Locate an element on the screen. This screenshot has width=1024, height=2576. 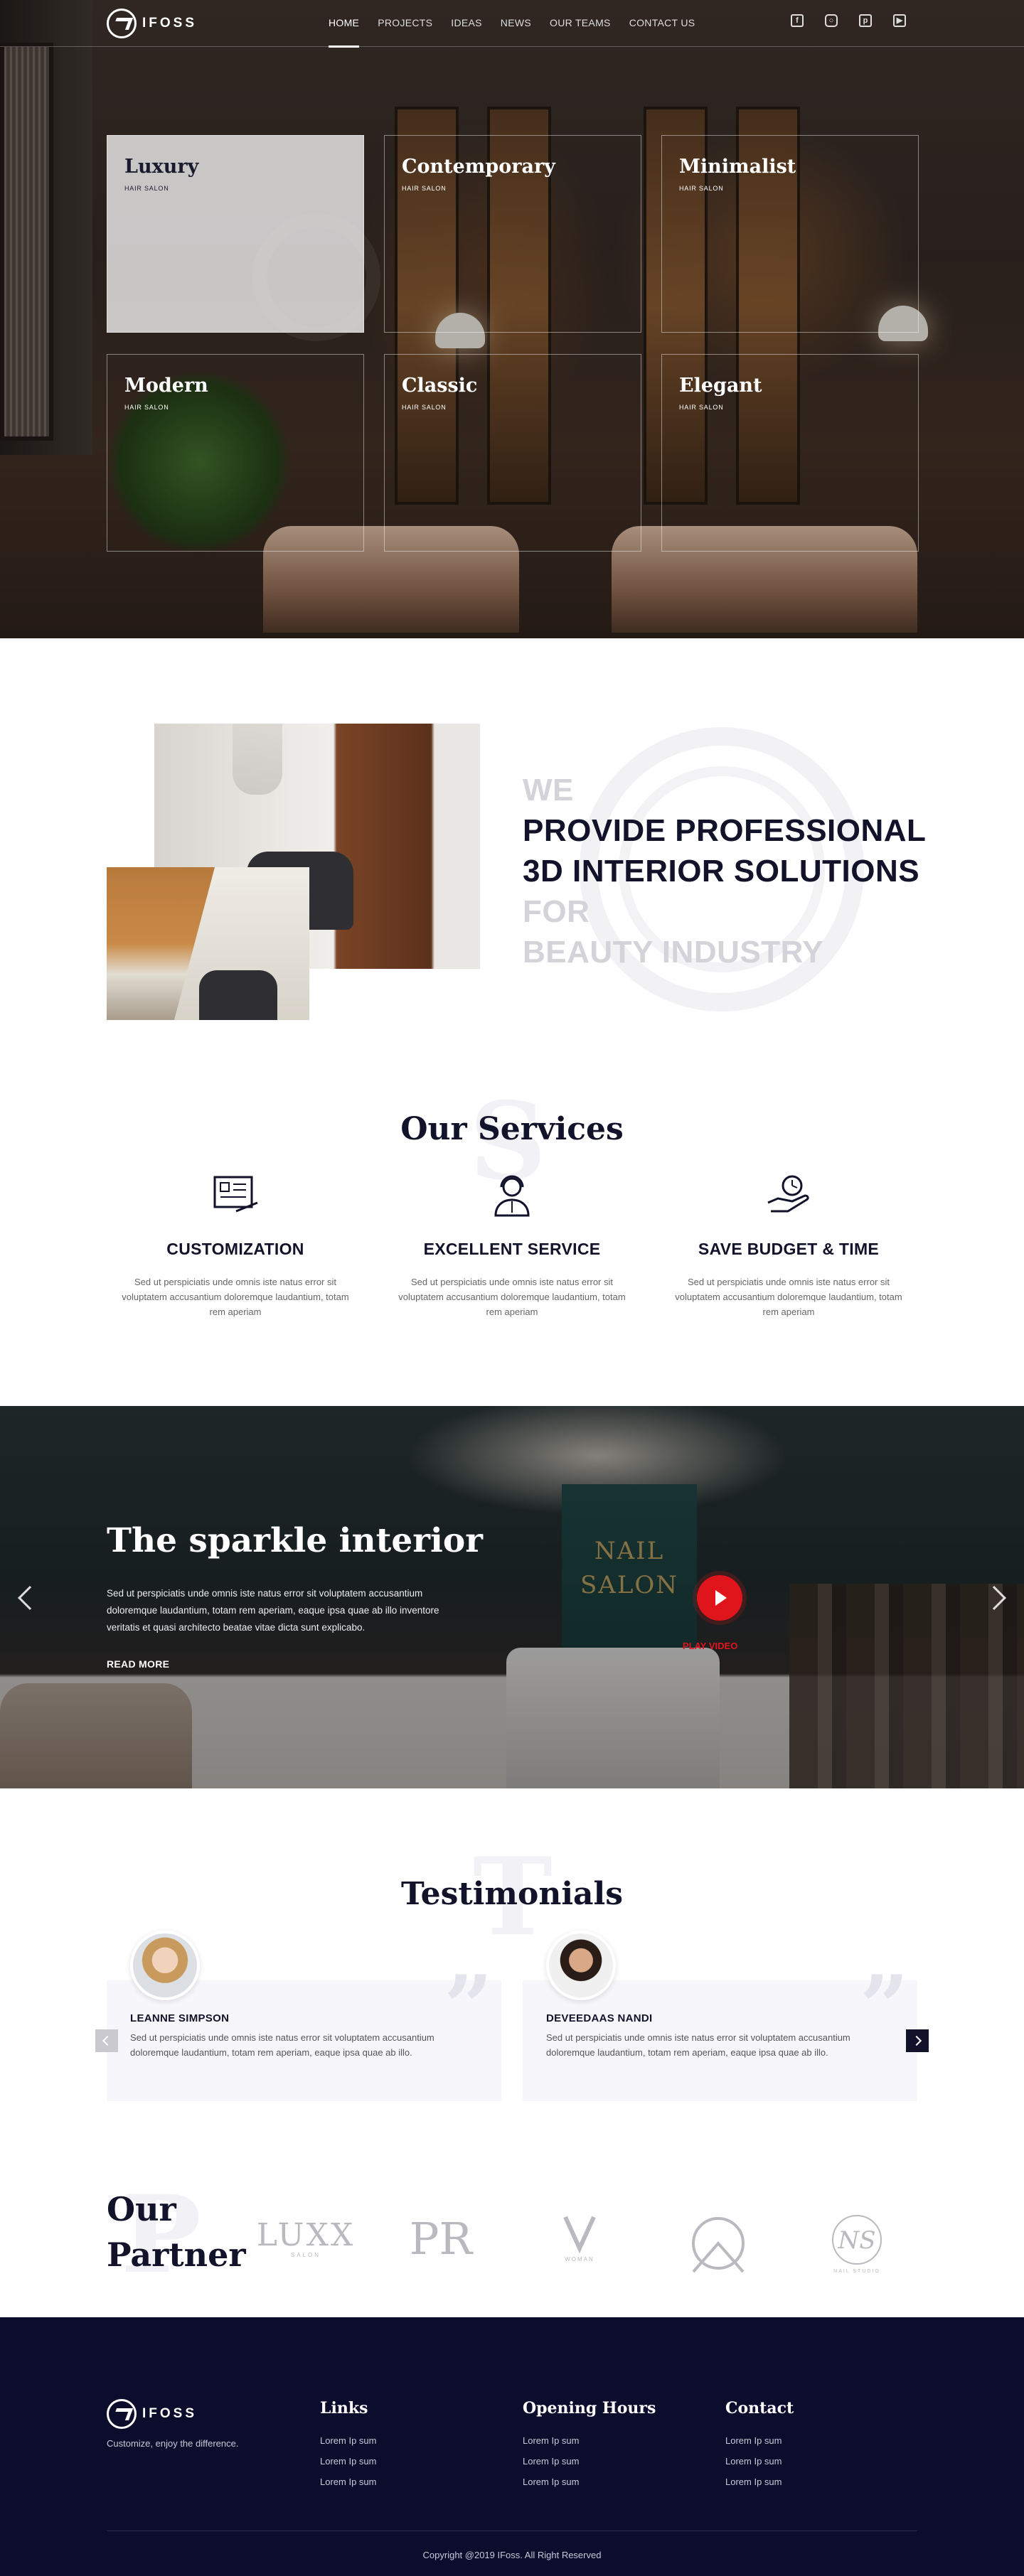
provide-line: BEAUTY INDUSTRY is located at coordinates (673, 952).